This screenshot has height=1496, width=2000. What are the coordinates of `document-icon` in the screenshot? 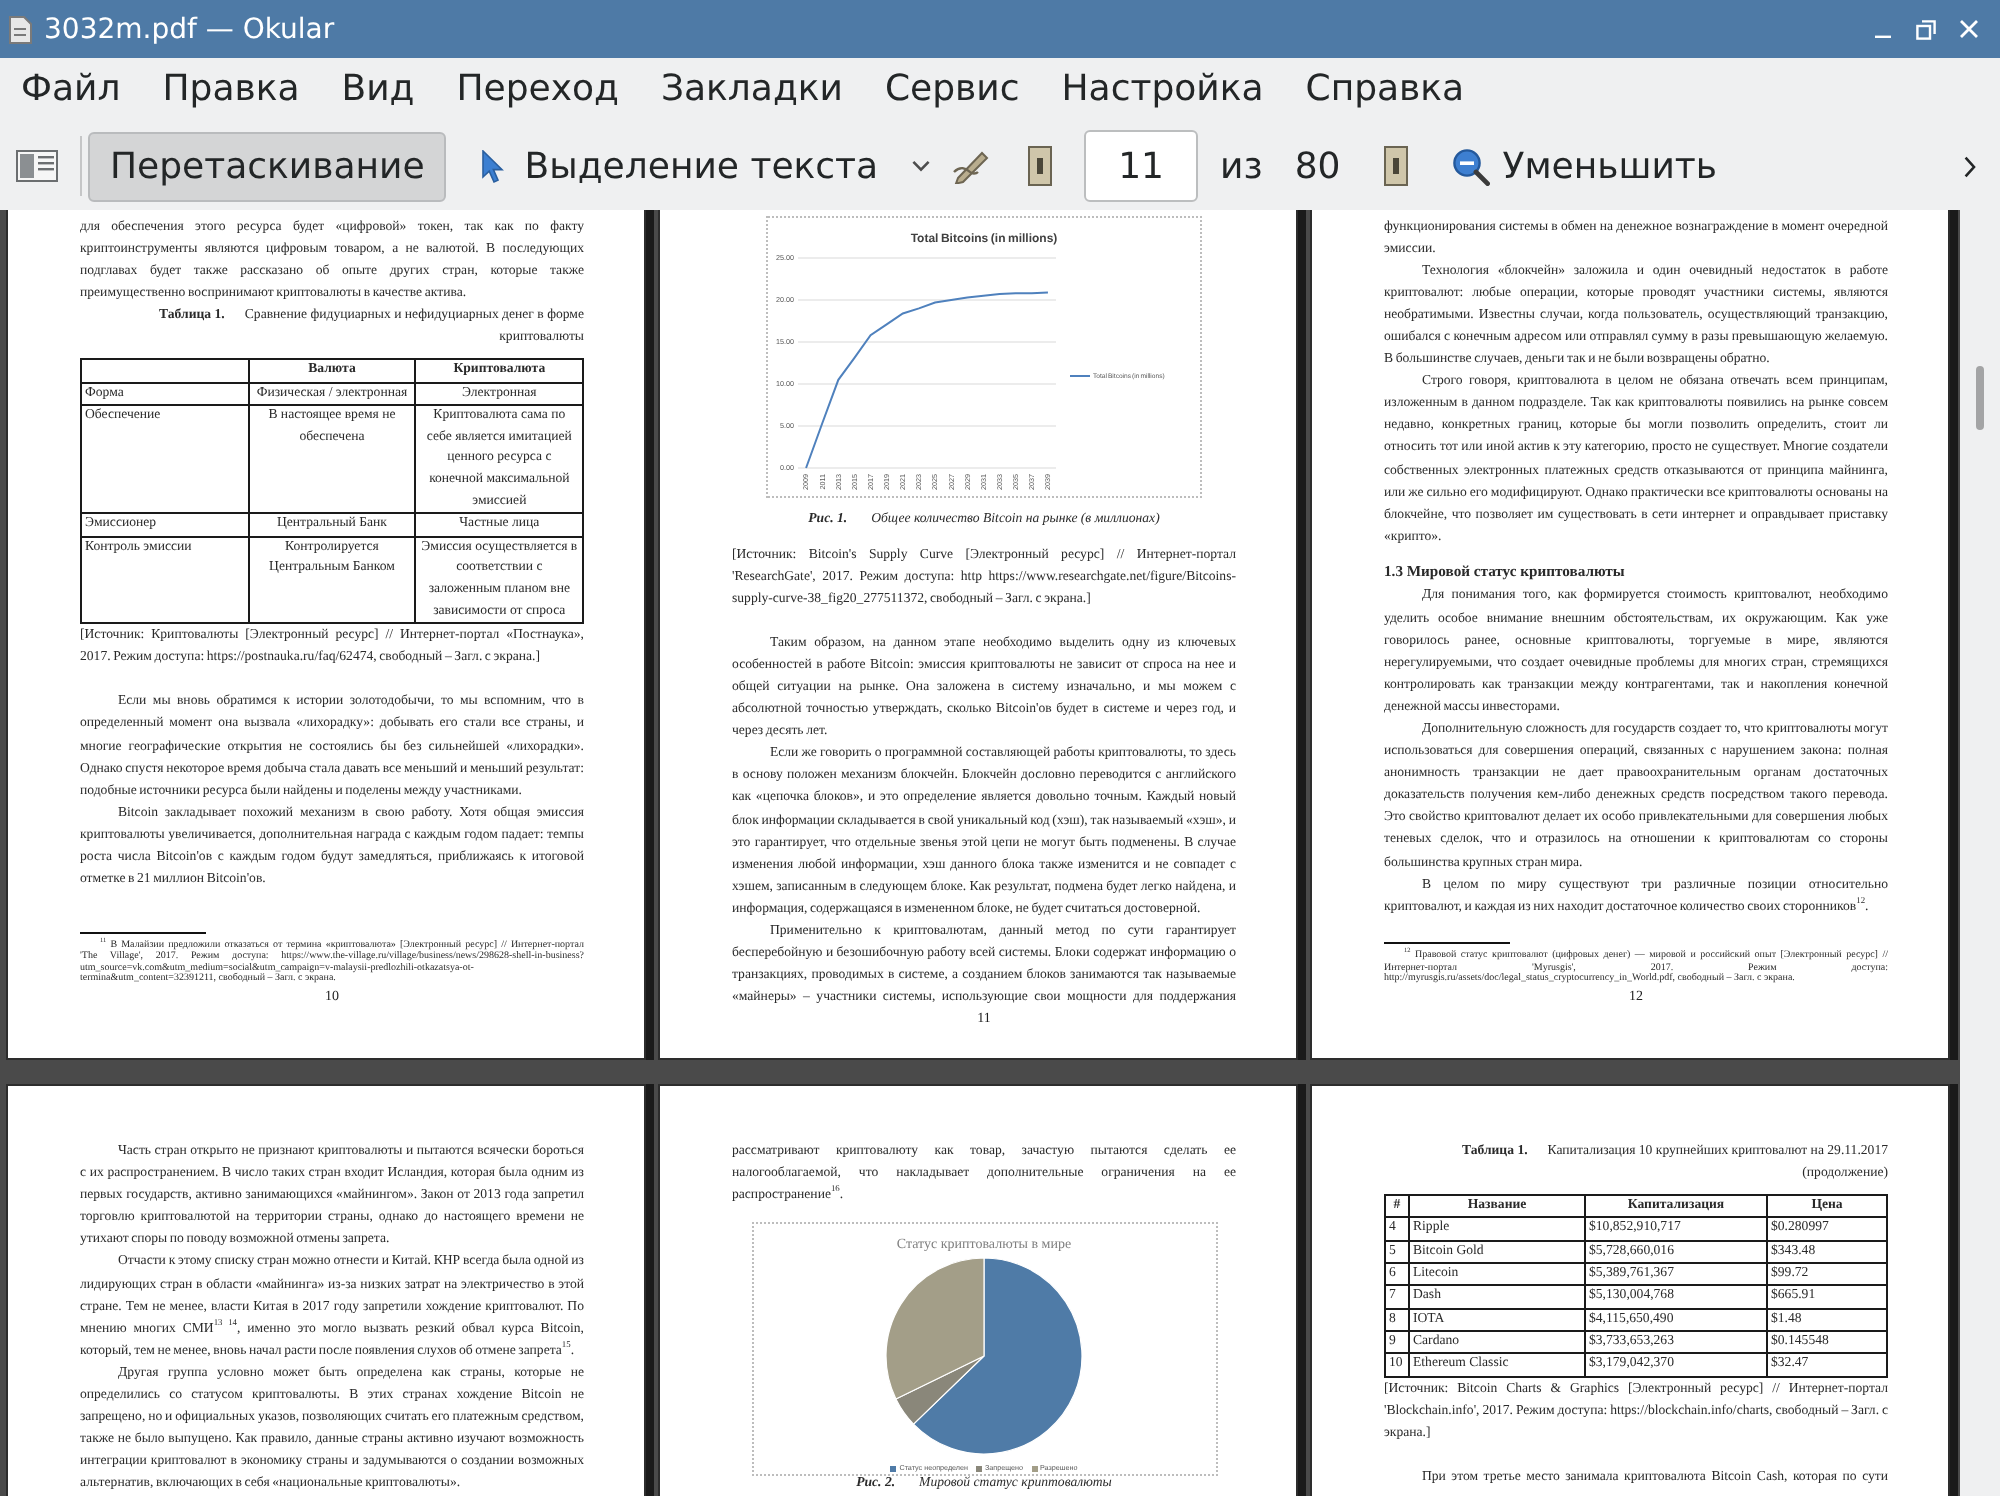 It's located at (20, 29).